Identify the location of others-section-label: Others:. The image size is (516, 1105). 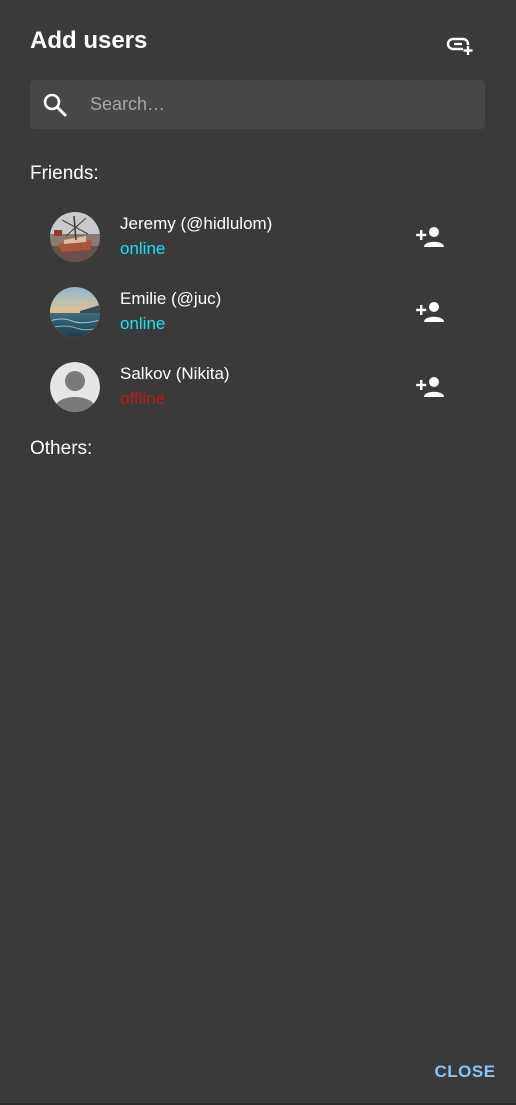
(61, 448).